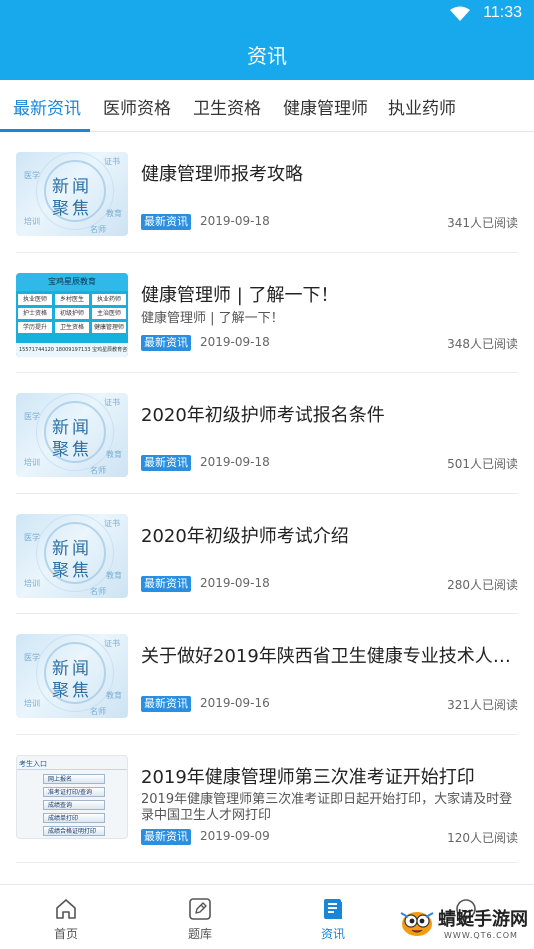  I want to click on status-time: 11:33, so click(502, 12).